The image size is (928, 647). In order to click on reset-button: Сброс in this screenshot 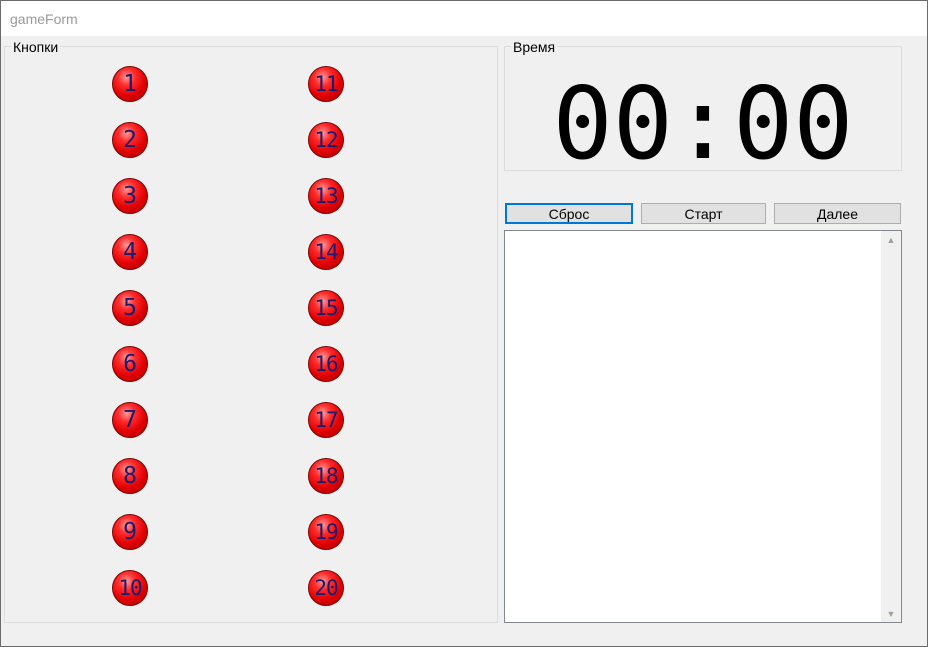, I will do `click(569, 213)`.